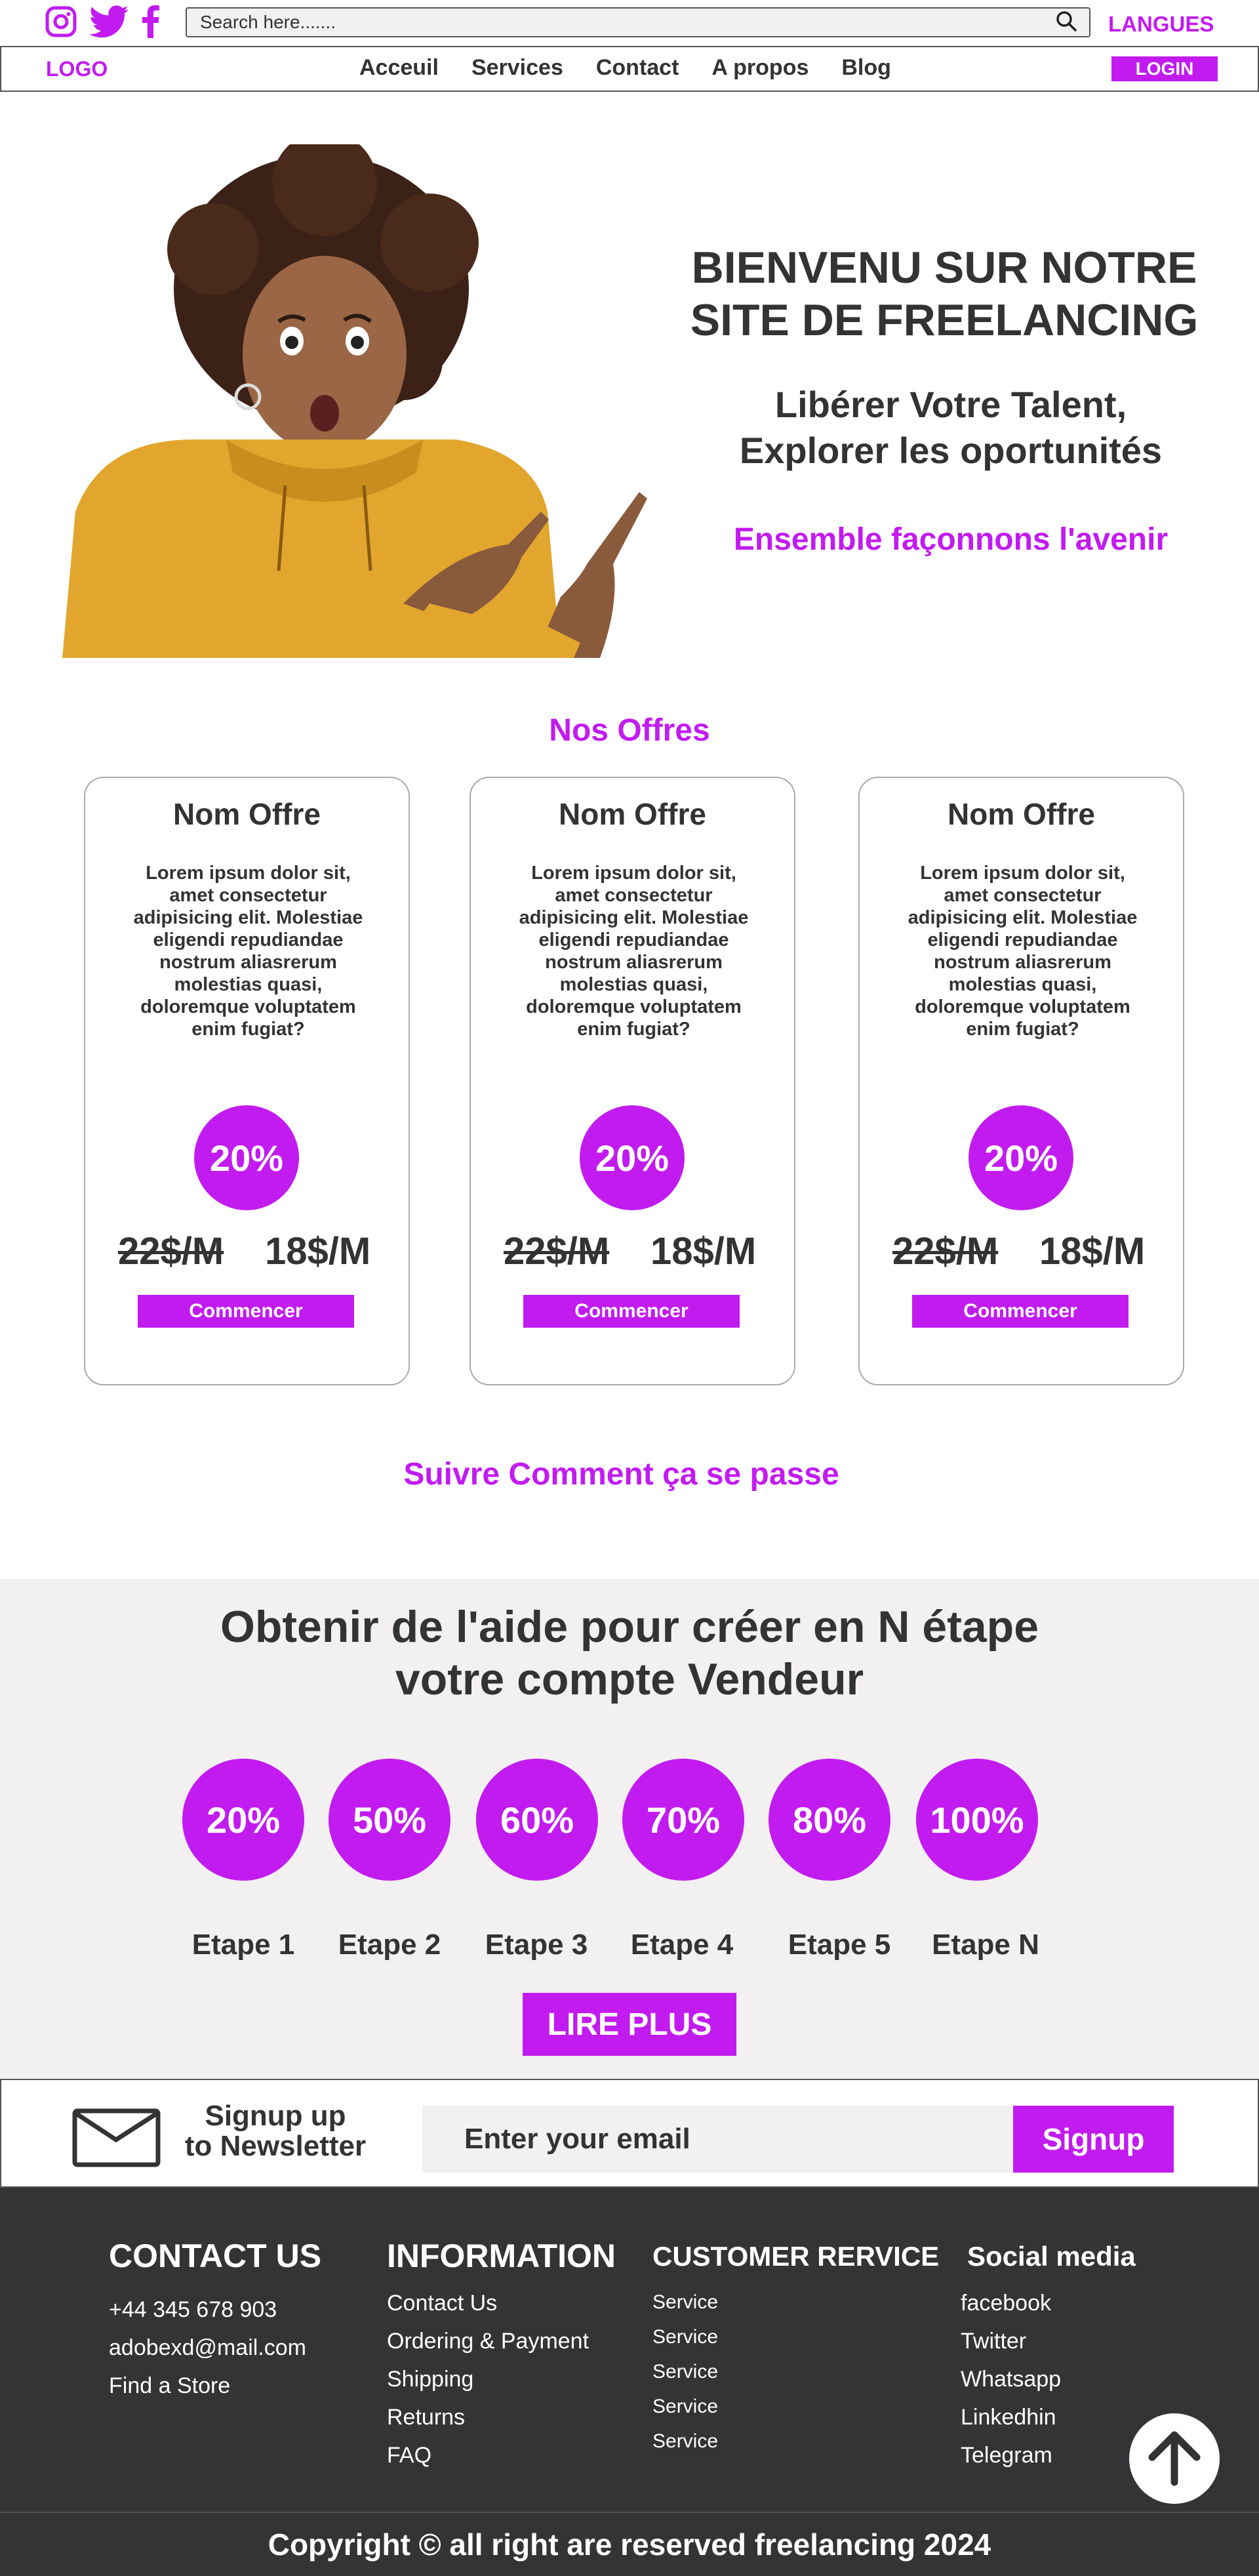 This screenshot has height=2576, width=1259. I want to click on hero-subtitle-line2: Explorer les oportunités, so click(951, 450).